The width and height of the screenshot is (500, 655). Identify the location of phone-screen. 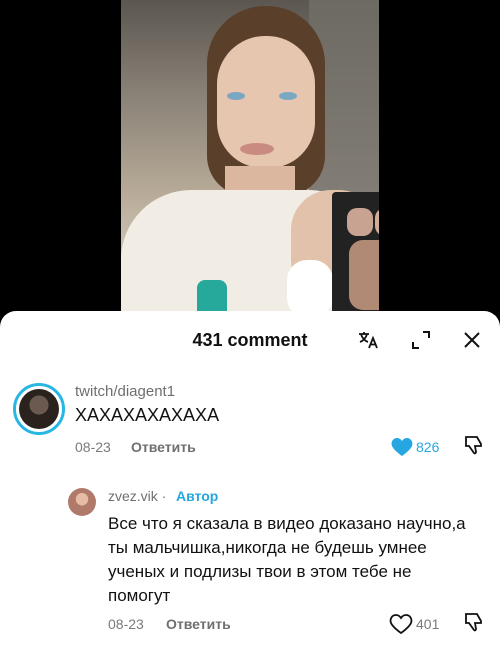
(355, 255).